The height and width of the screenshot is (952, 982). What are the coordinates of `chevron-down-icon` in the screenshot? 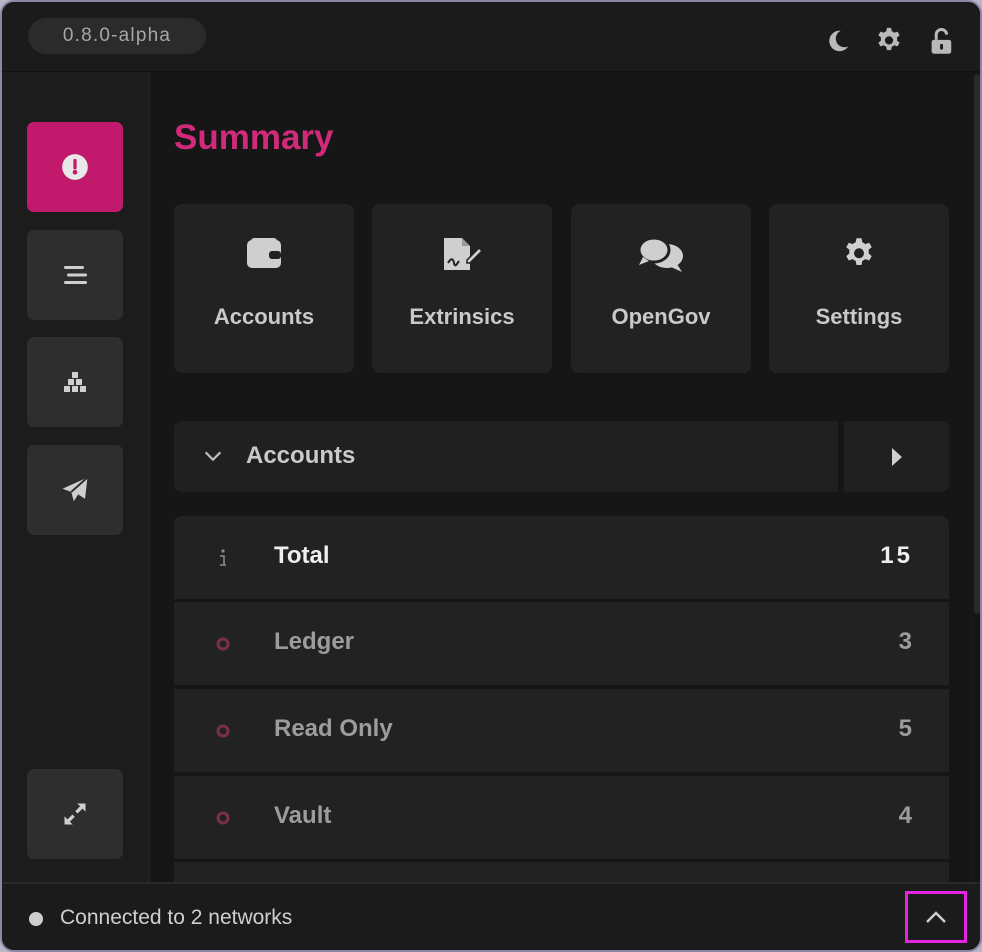 It's located at (213, 456).